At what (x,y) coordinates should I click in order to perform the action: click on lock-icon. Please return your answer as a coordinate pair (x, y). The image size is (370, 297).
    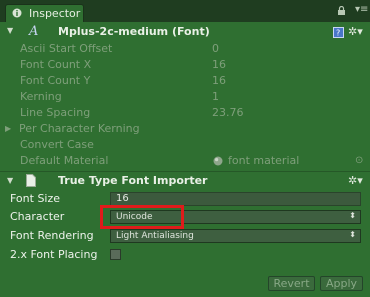
    Looking at the image, I should click on (341, 10).